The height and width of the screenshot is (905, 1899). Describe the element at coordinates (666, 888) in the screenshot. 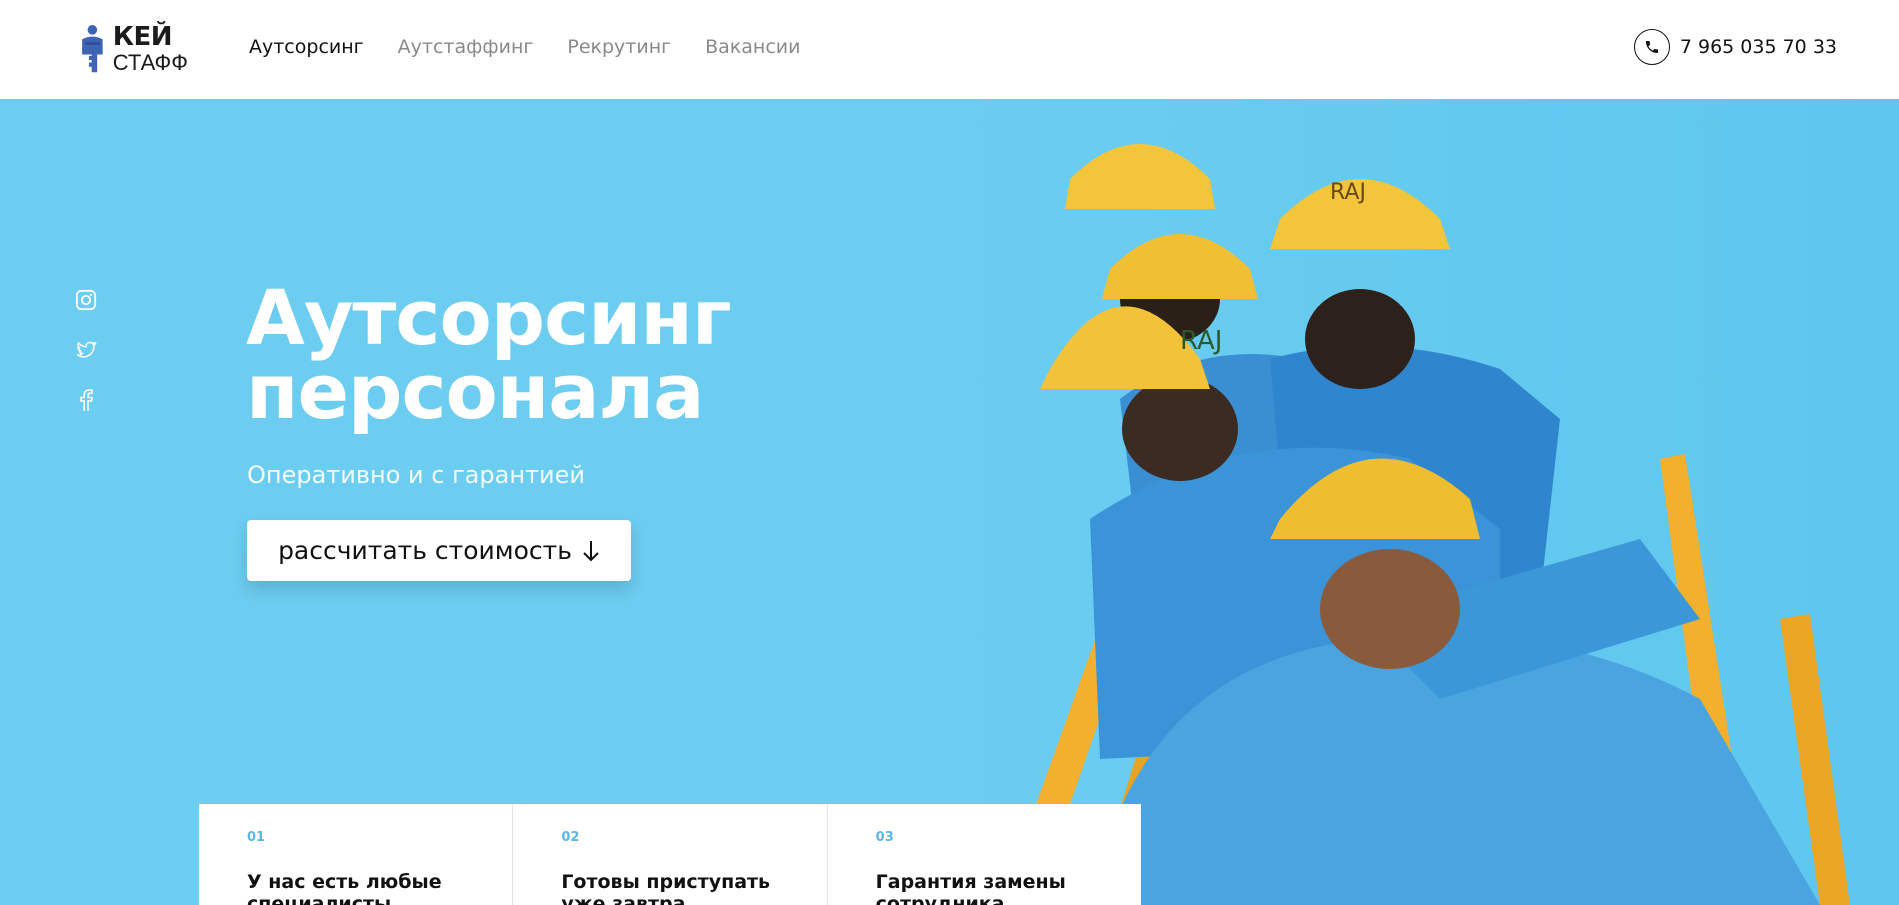

I see `feature-title: Готовы приступать уже завтра` at that location.